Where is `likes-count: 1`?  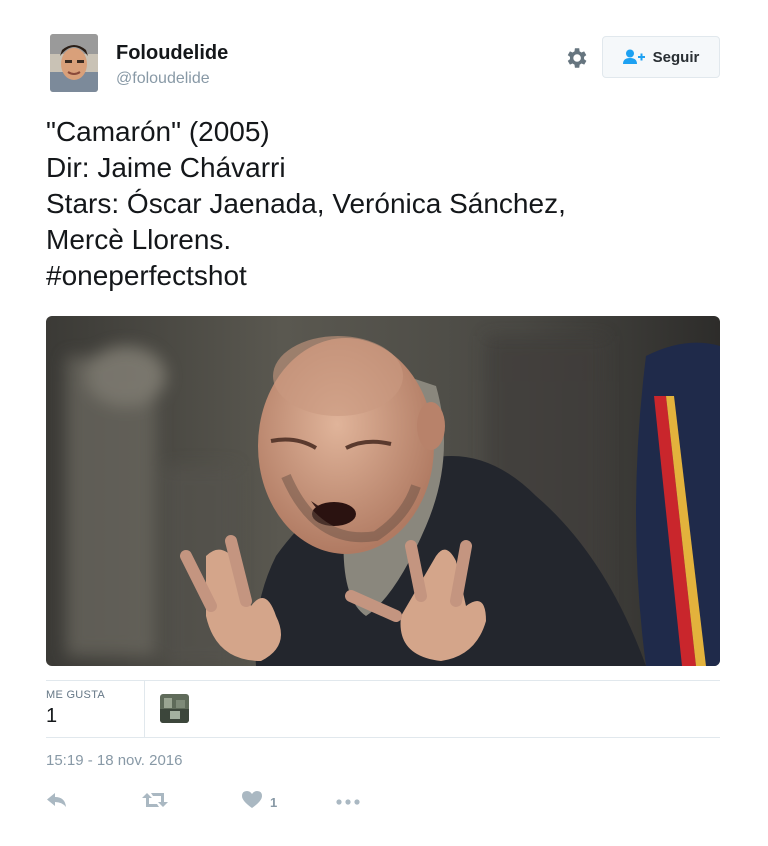 likes-count: 1 is located at coordinates (51, 716).